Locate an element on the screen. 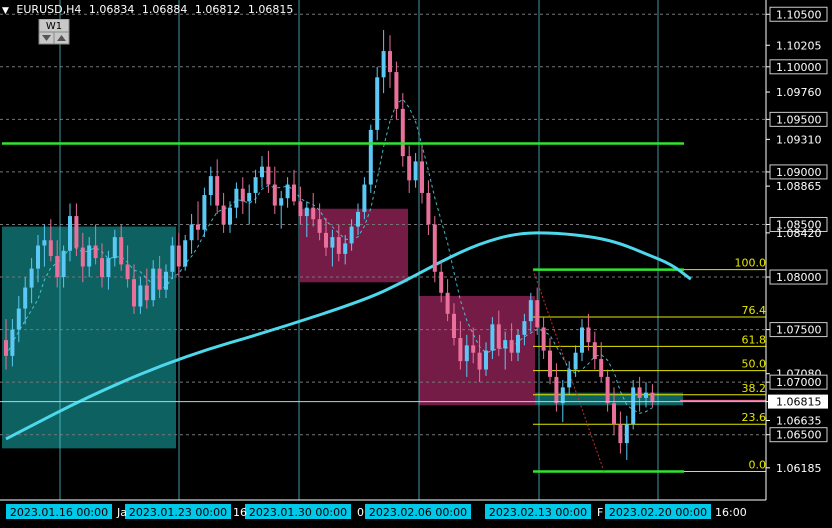 The width and height of the screenshot is (832, 528). supply-zone is located at coordinates (354, 245).